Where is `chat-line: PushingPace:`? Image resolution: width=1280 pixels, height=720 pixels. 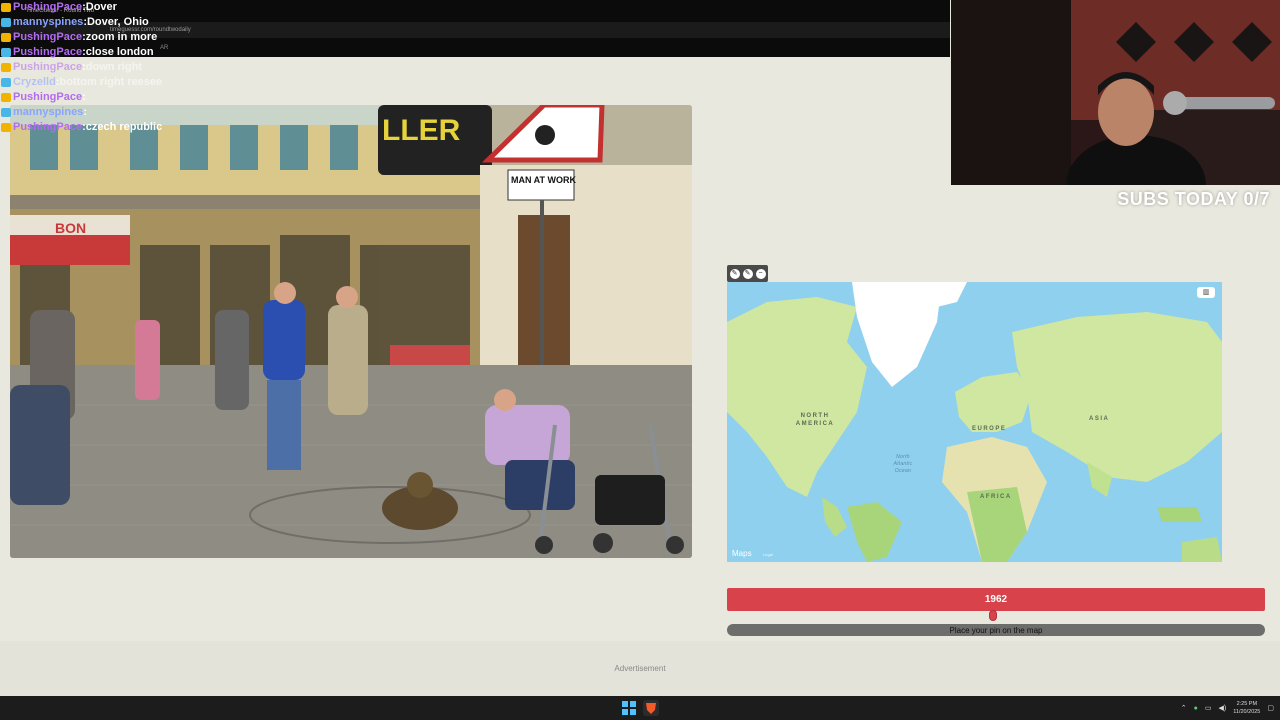
chat-line: PushingPace: is located at coordinates (150, 97).